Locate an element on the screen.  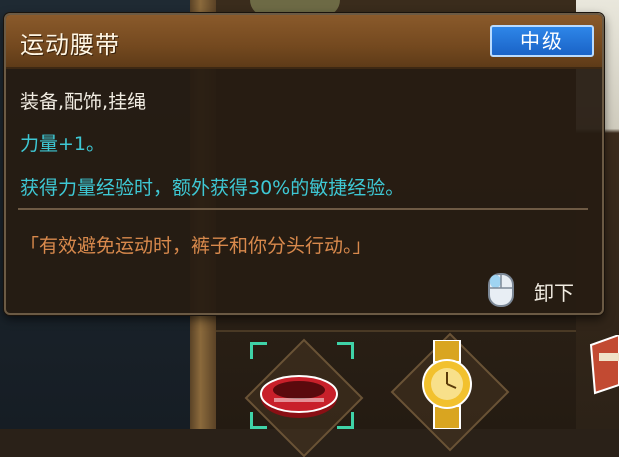
sports-belt-icon is located at coordinates (299, 395).